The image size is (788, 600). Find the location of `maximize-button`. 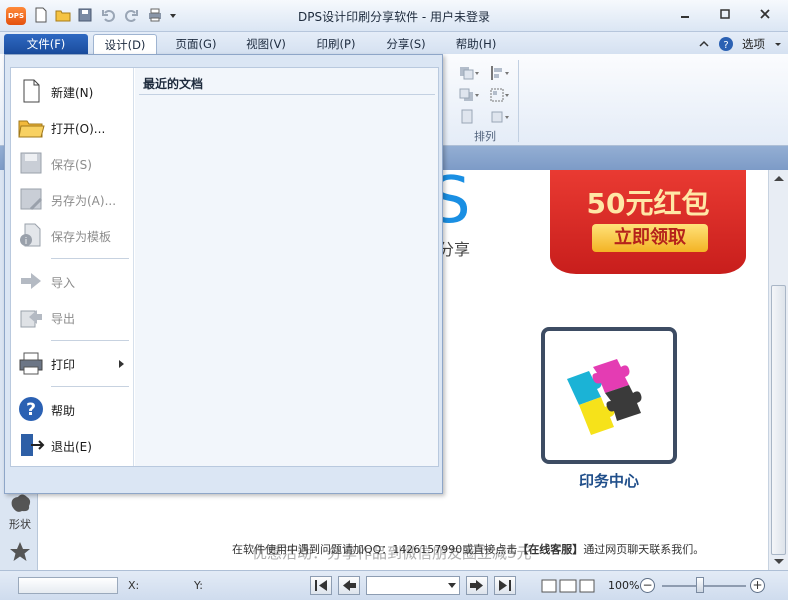

maximize-button is located at coordinates (725, 15).